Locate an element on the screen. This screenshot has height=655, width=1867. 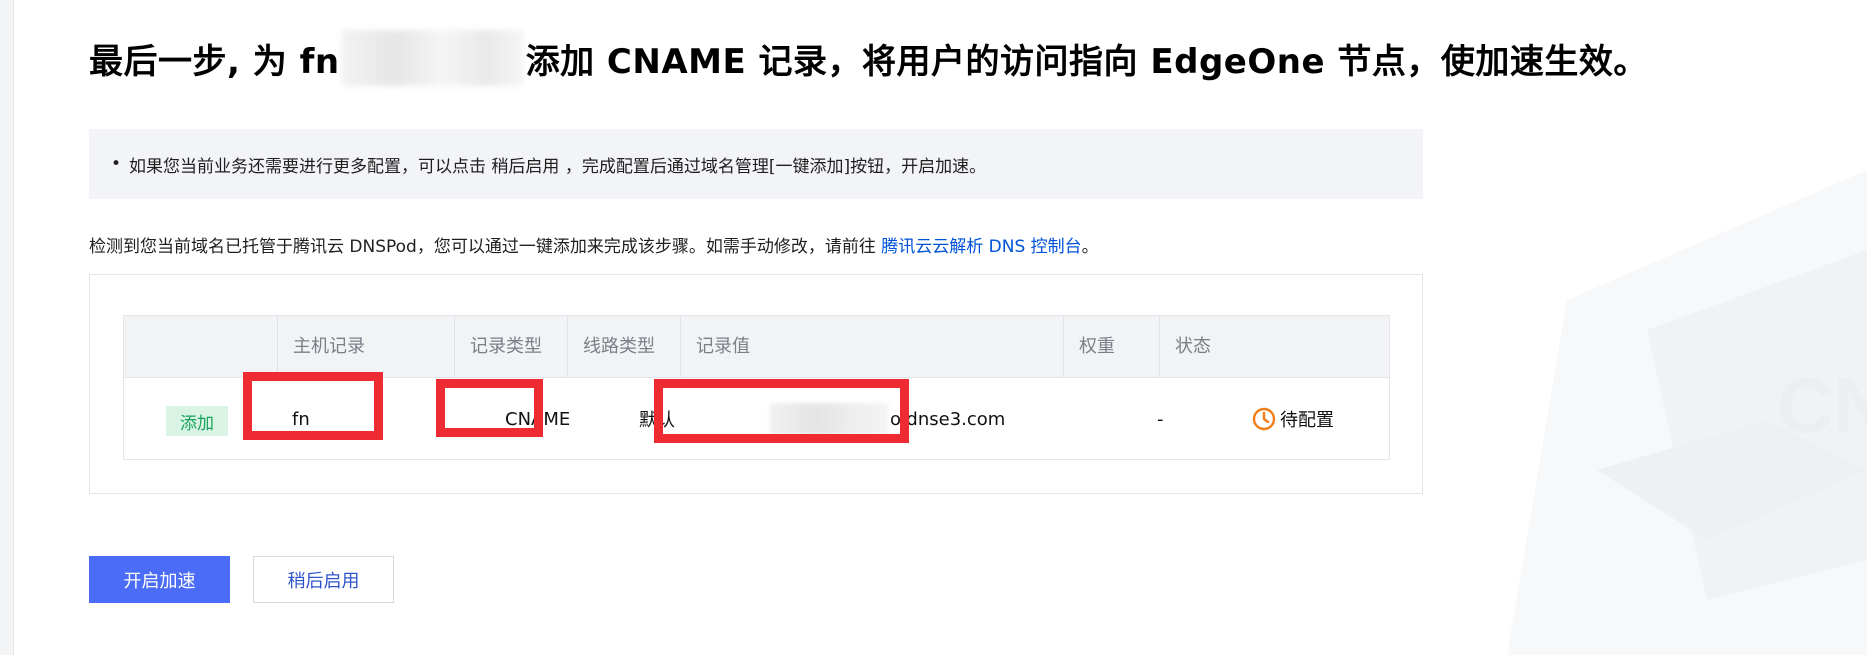
weight-value: - is located at coordinates (1160, 419).